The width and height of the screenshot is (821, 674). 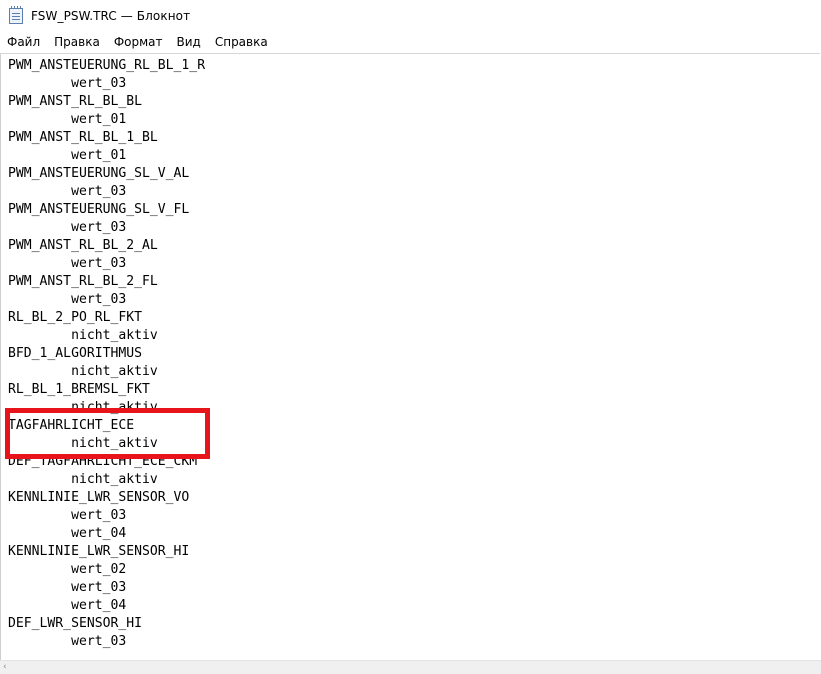 What do you see at coordinates (106, 210) in the screenshot?
I see `text-line: PWM_ANSTEUERUNG_SL_V_FL` at bounding box center [106, 210].